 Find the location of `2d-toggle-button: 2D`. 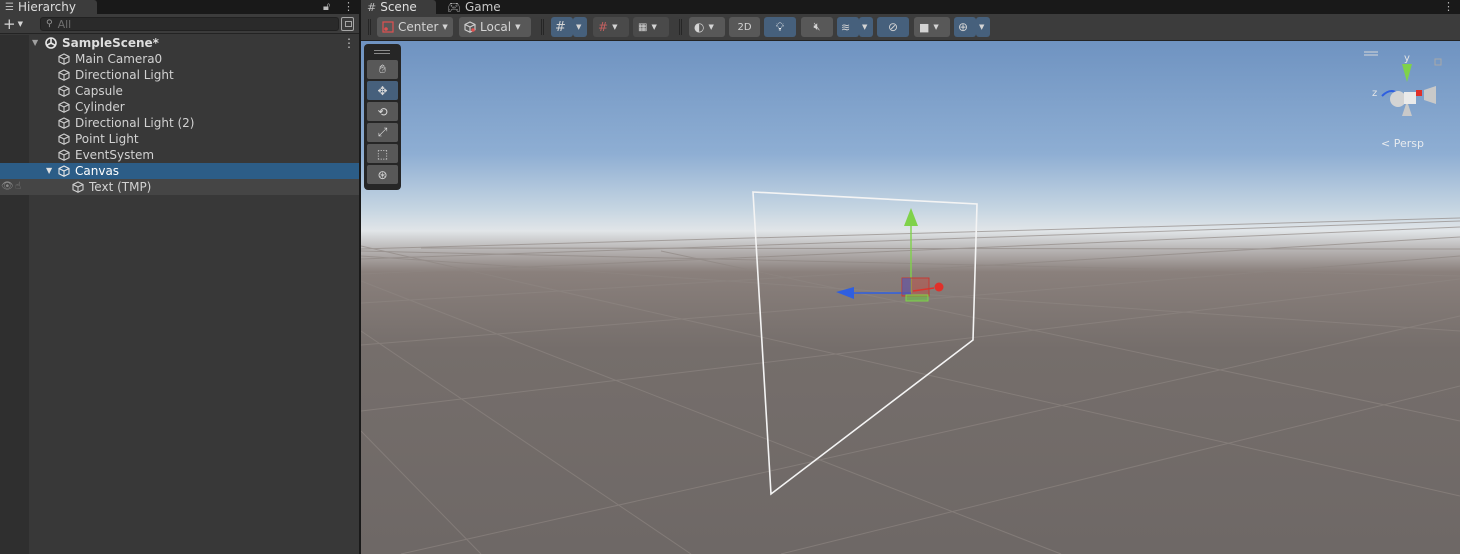

2d-toggle-button: 2D is located at coordinates (744, 27).